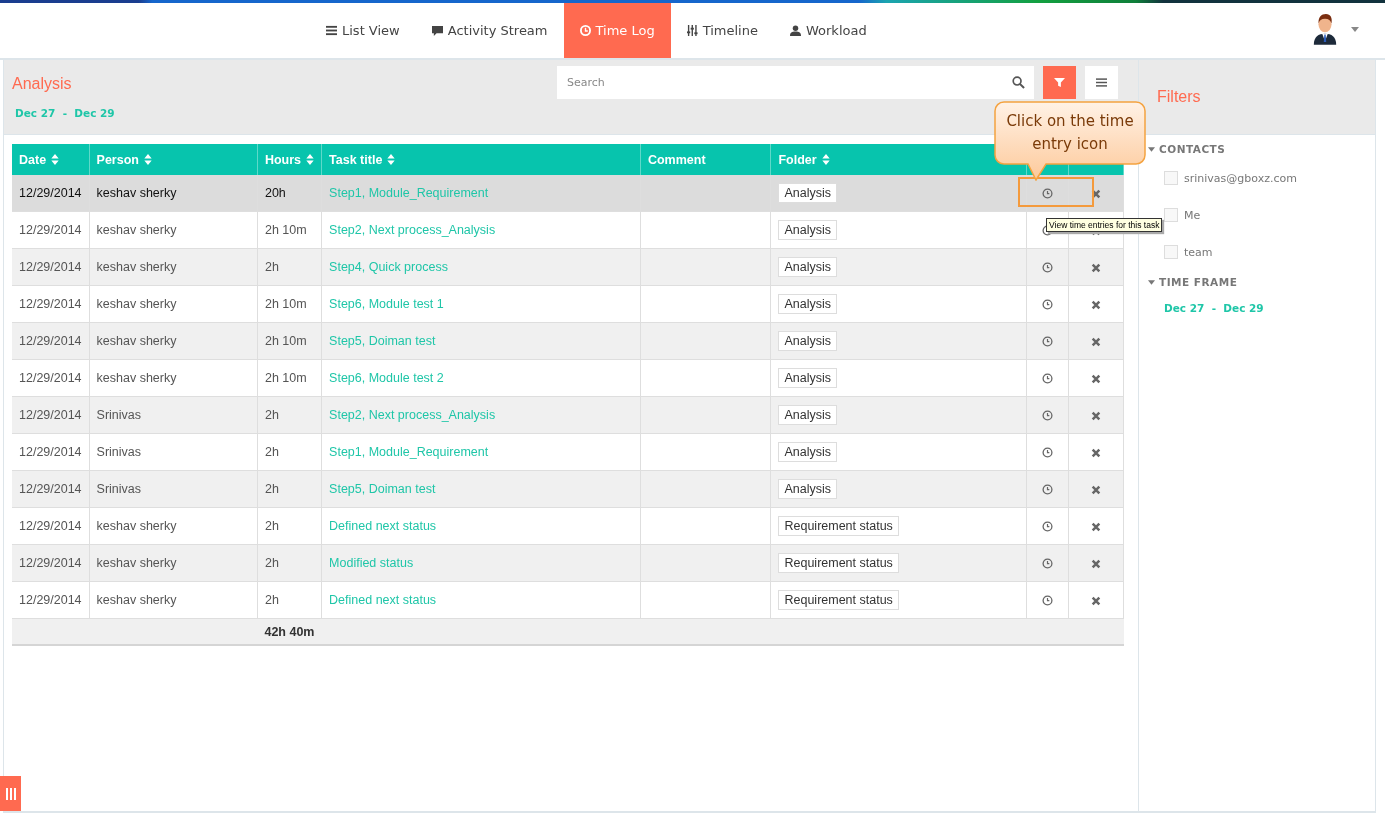 Image resolution: width=1385 pixels, height=813 pixels. I want to click on page-title: Analysis, so click(42, 84).